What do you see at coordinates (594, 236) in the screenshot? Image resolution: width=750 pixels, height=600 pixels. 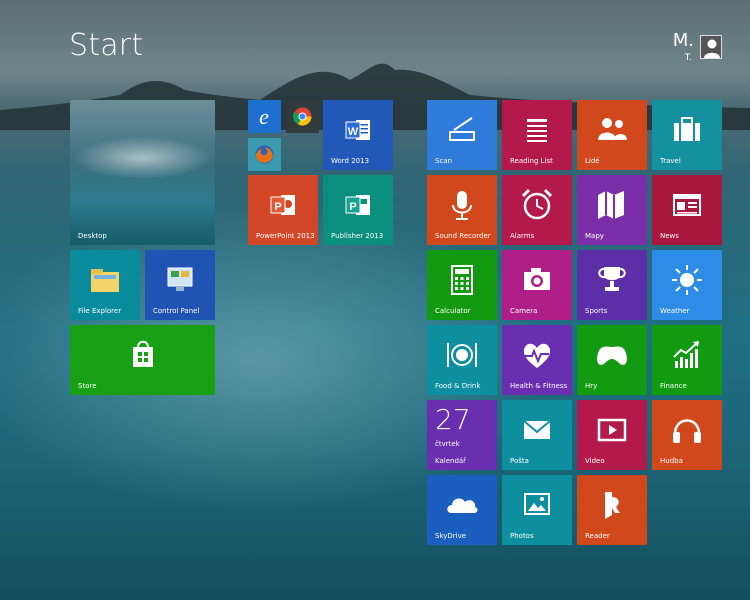 I see `tile-label: Mapy` at bounding box center [594, 236].